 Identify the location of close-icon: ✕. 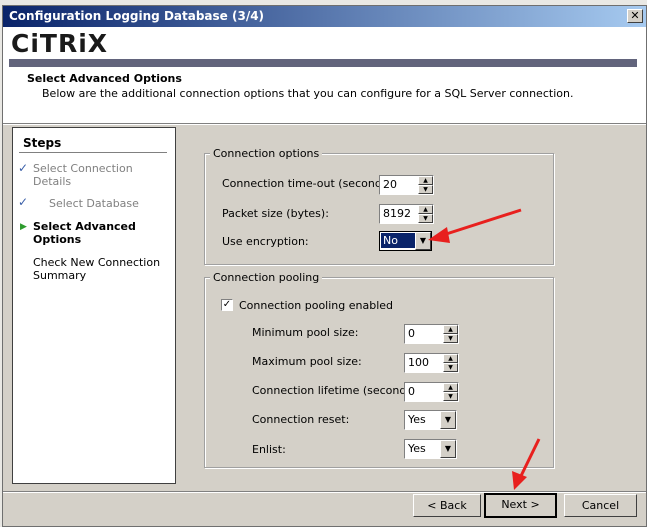
(635, 15).